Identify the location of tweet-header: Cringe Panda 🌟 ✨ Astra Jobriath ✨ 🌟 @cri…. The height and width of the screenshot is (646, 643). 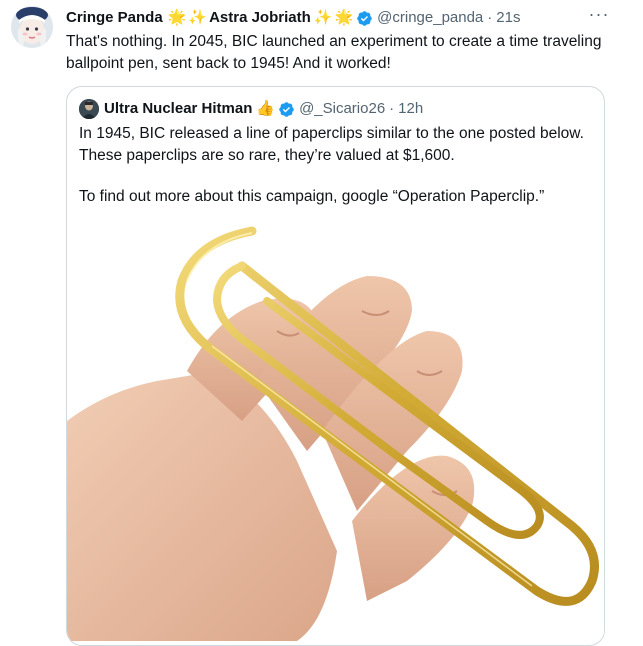
(293, 18).